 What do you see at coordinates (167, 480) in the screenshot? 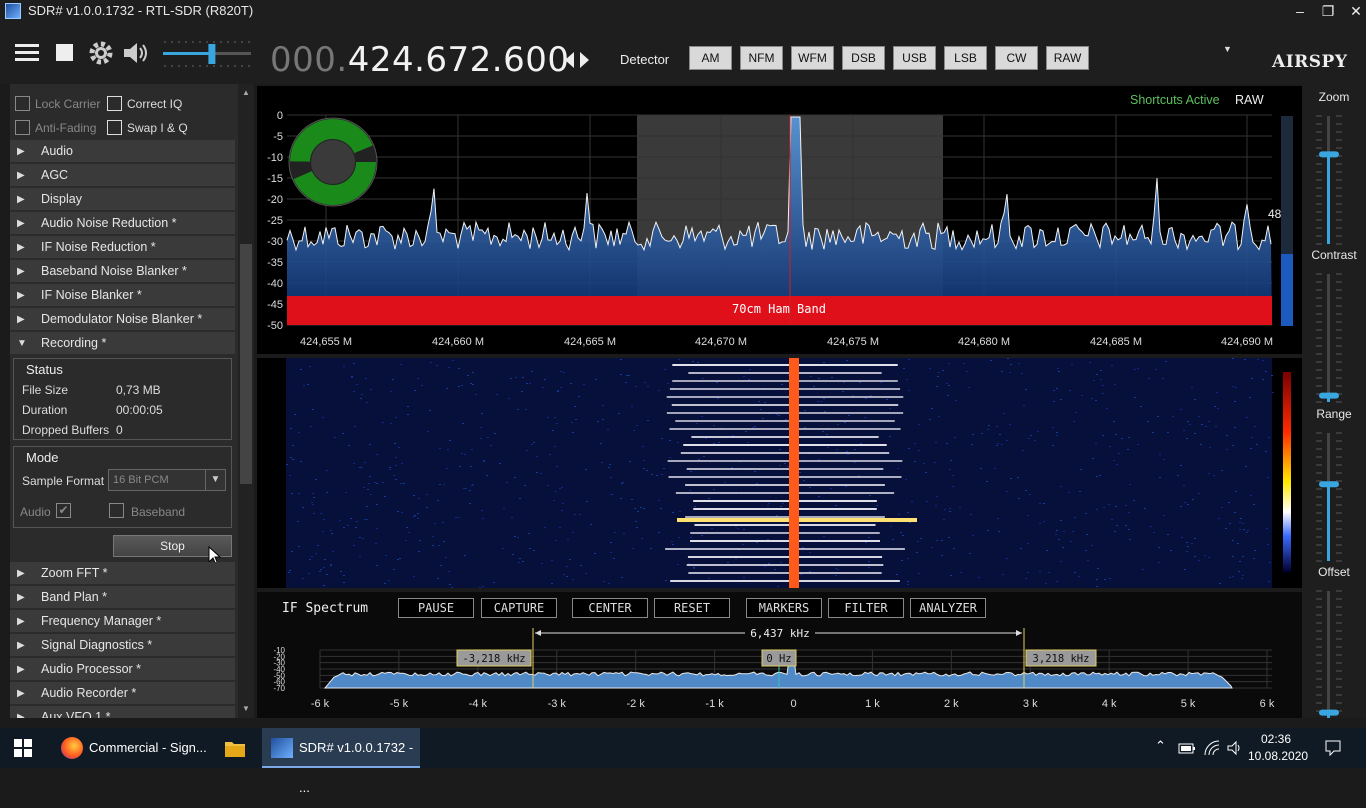
I see `sample-format-select: 16 Bit PCM ▼` at bounding box center [167, 480].